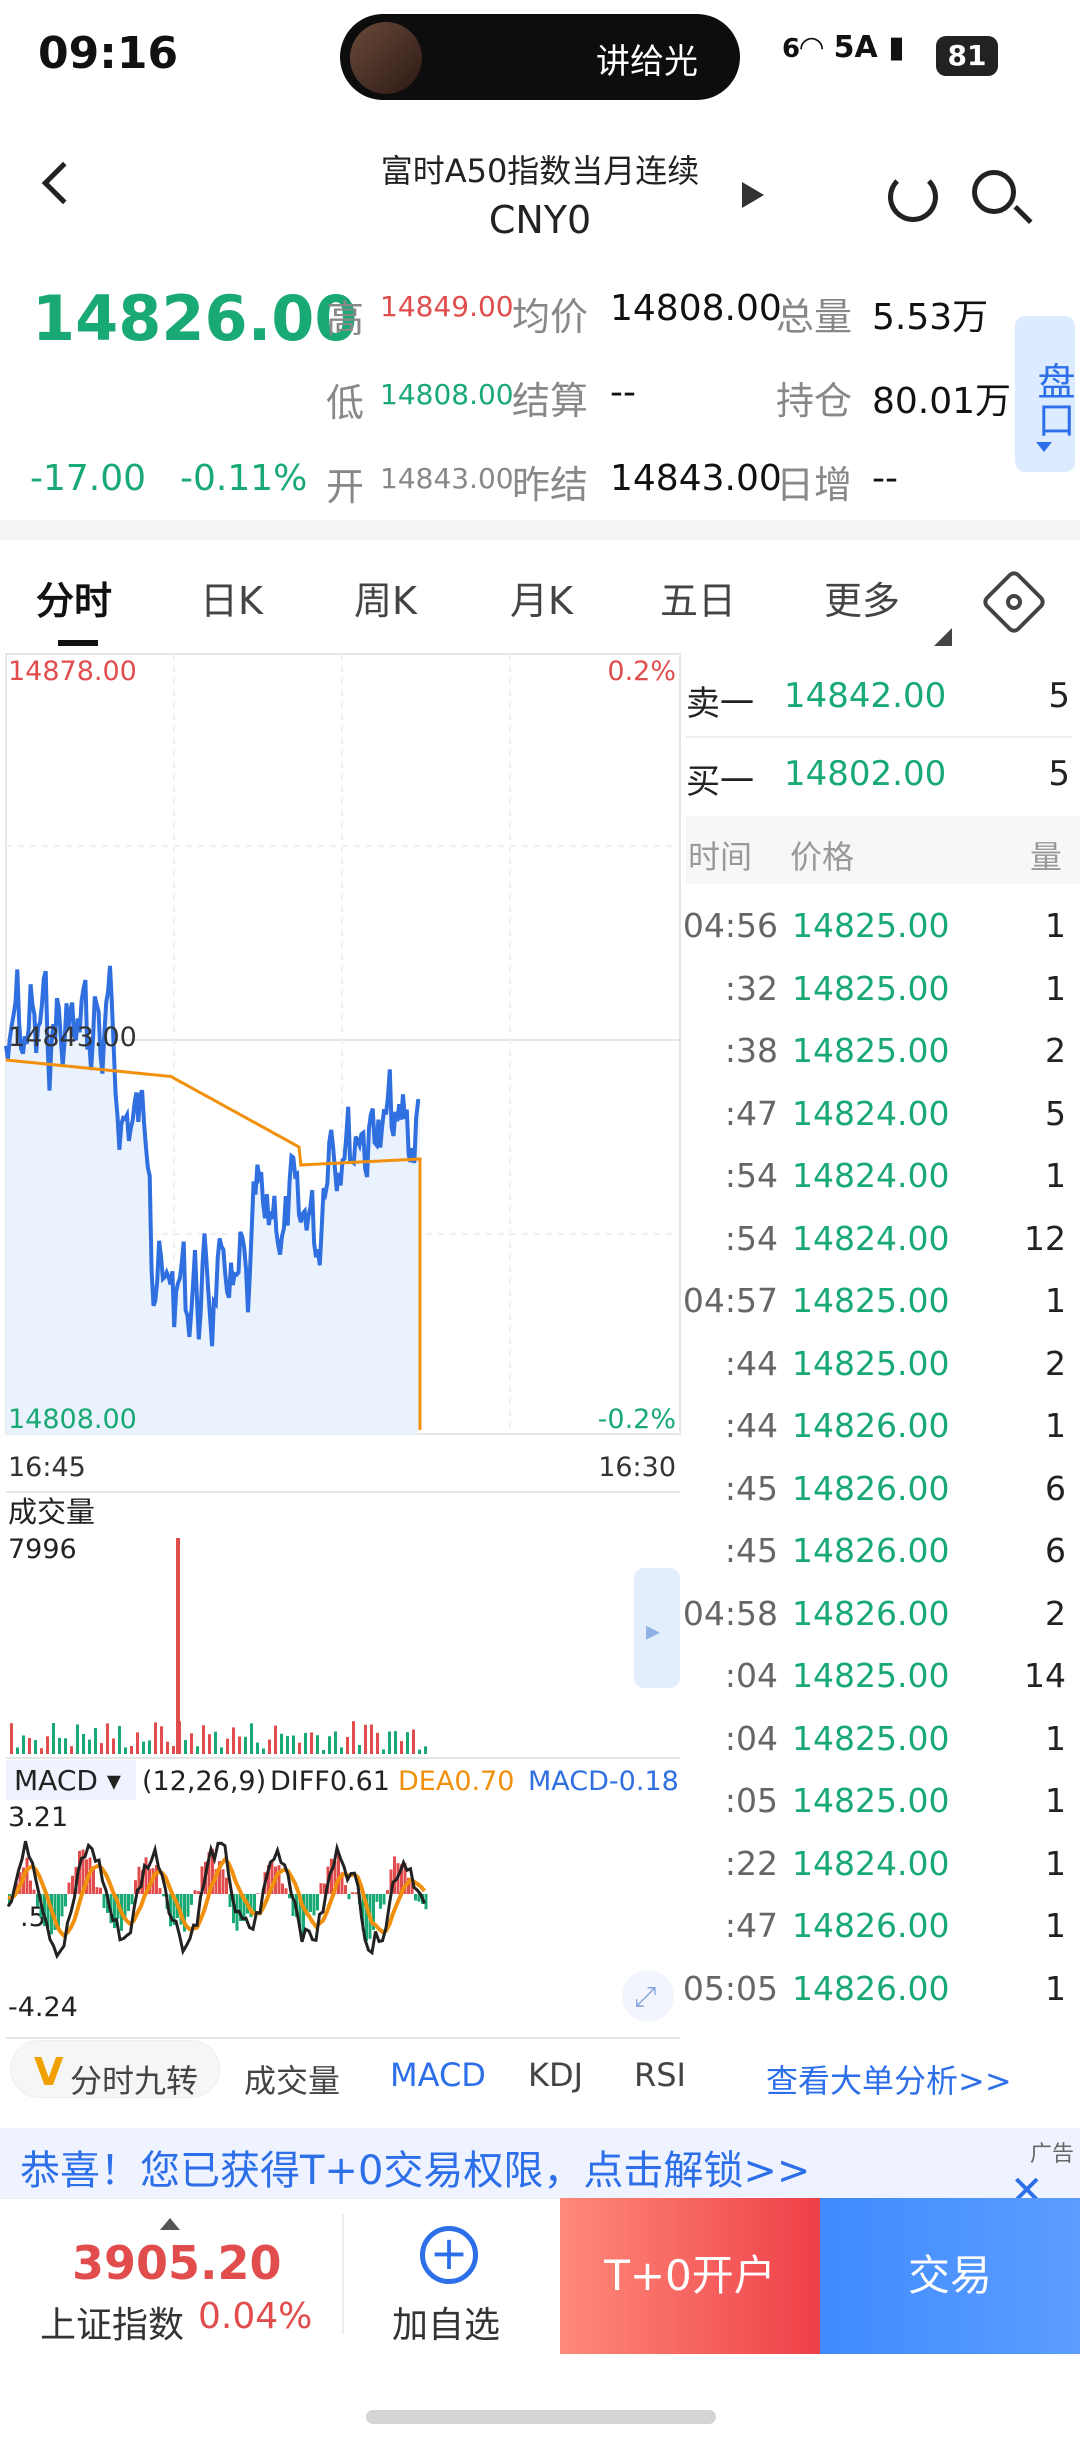 The image size is (1080, 2444). Describe the element at coordinates (942, 401) in the screenshot. I see `open-interest-value: 80.01万` at that location.